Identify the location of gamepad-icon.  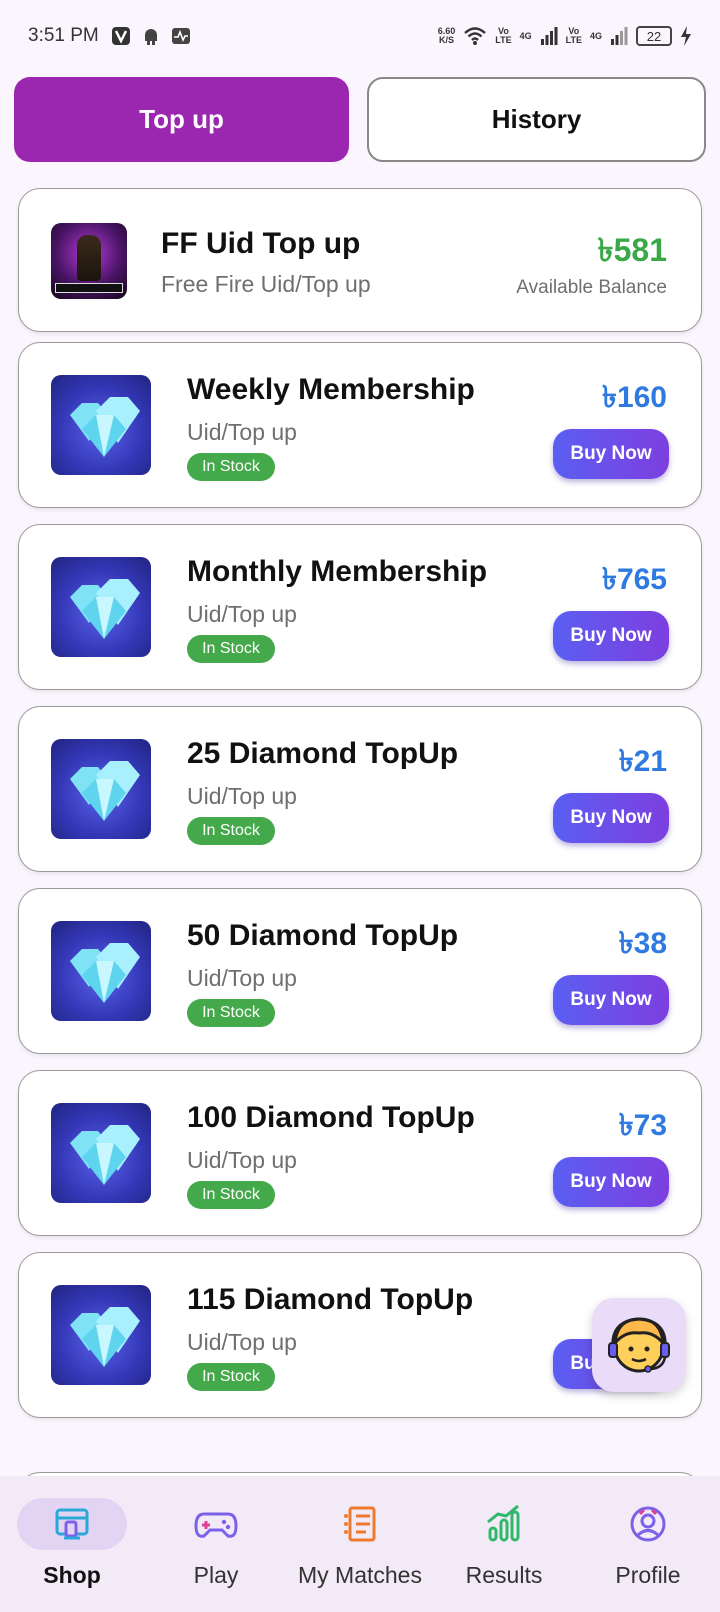
(216, 1525).